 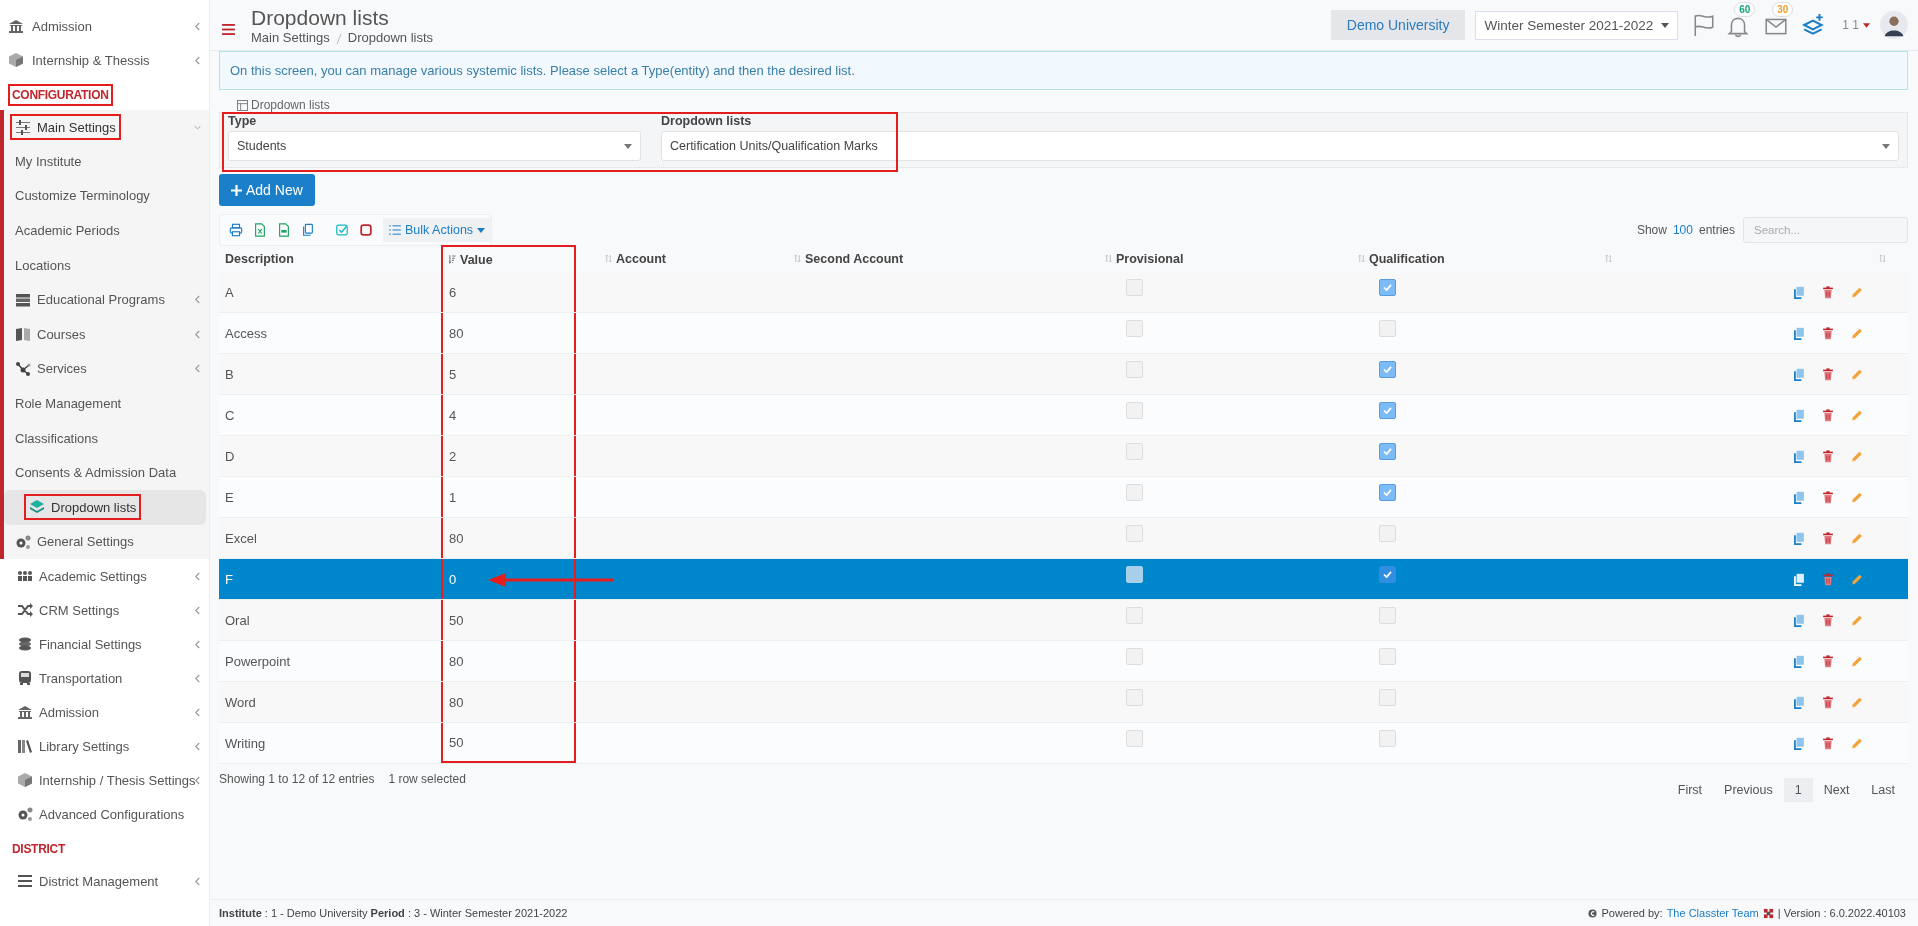 I want to click on pagination-button: First, so click(x=1690, y=790).